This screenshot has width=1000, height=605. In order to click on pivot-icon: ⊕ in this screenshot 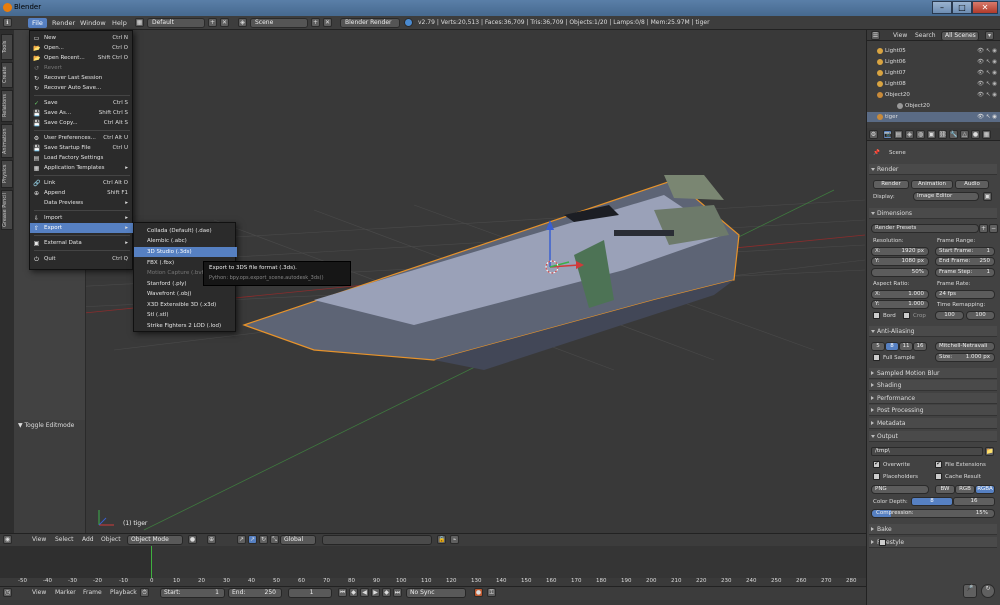, I will do `click(211, 539)`.